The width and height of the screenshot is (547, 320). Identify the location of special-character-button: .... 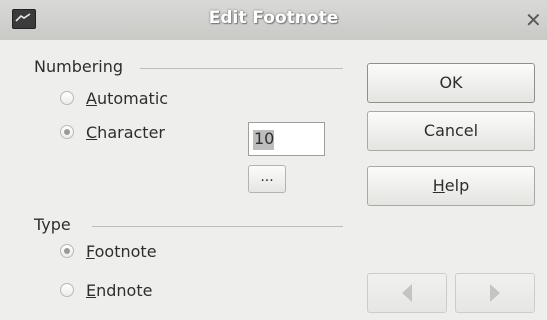
(267, 179).